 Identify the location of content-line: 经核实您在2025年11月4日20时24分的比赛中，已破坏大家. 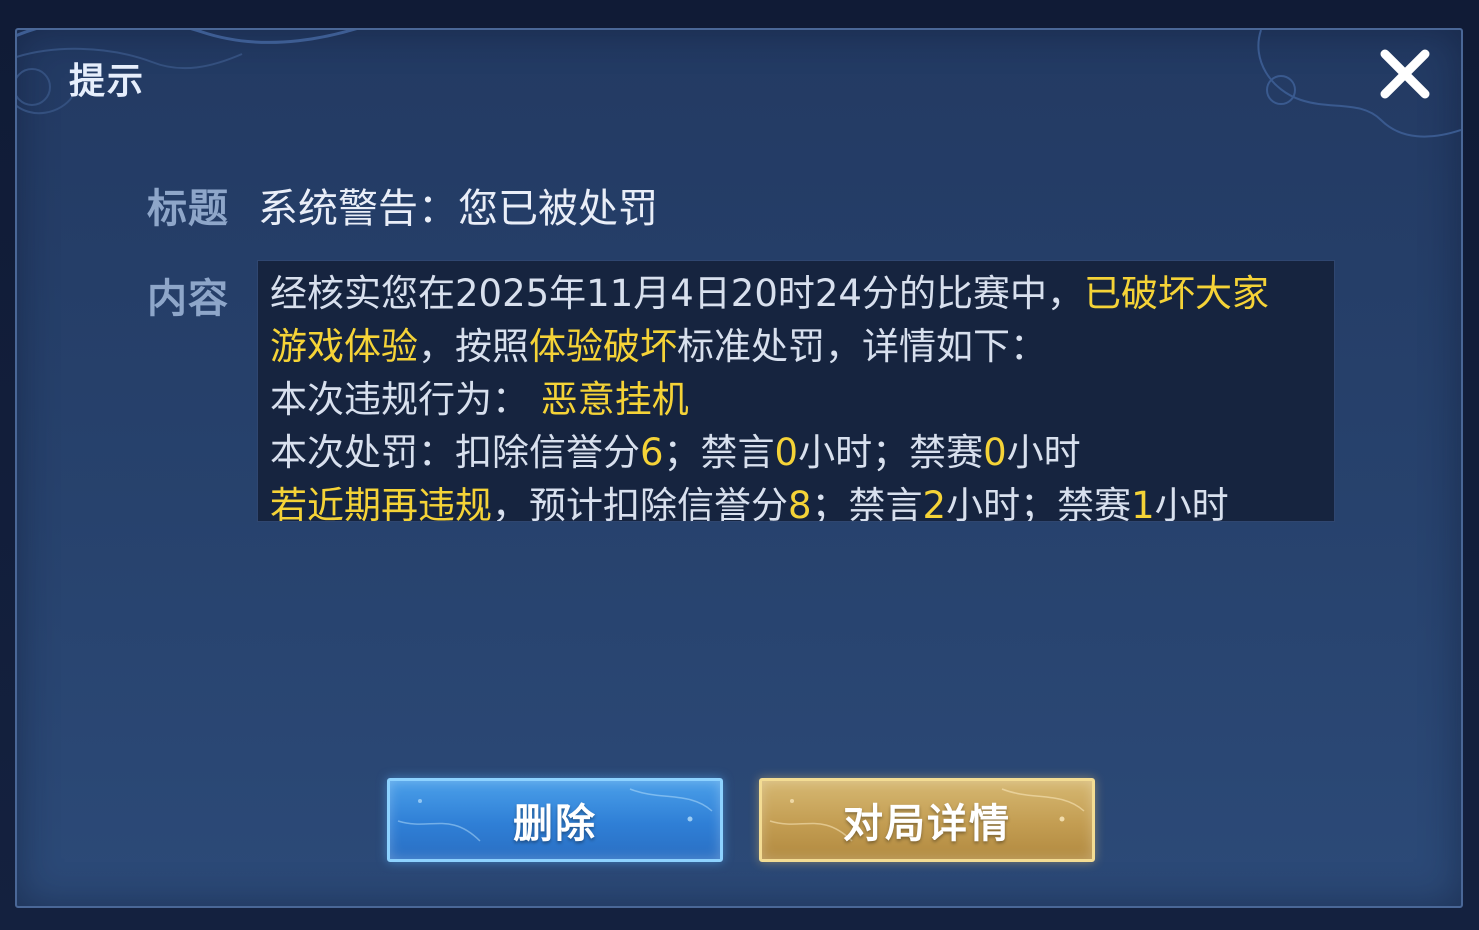
(796, 293).